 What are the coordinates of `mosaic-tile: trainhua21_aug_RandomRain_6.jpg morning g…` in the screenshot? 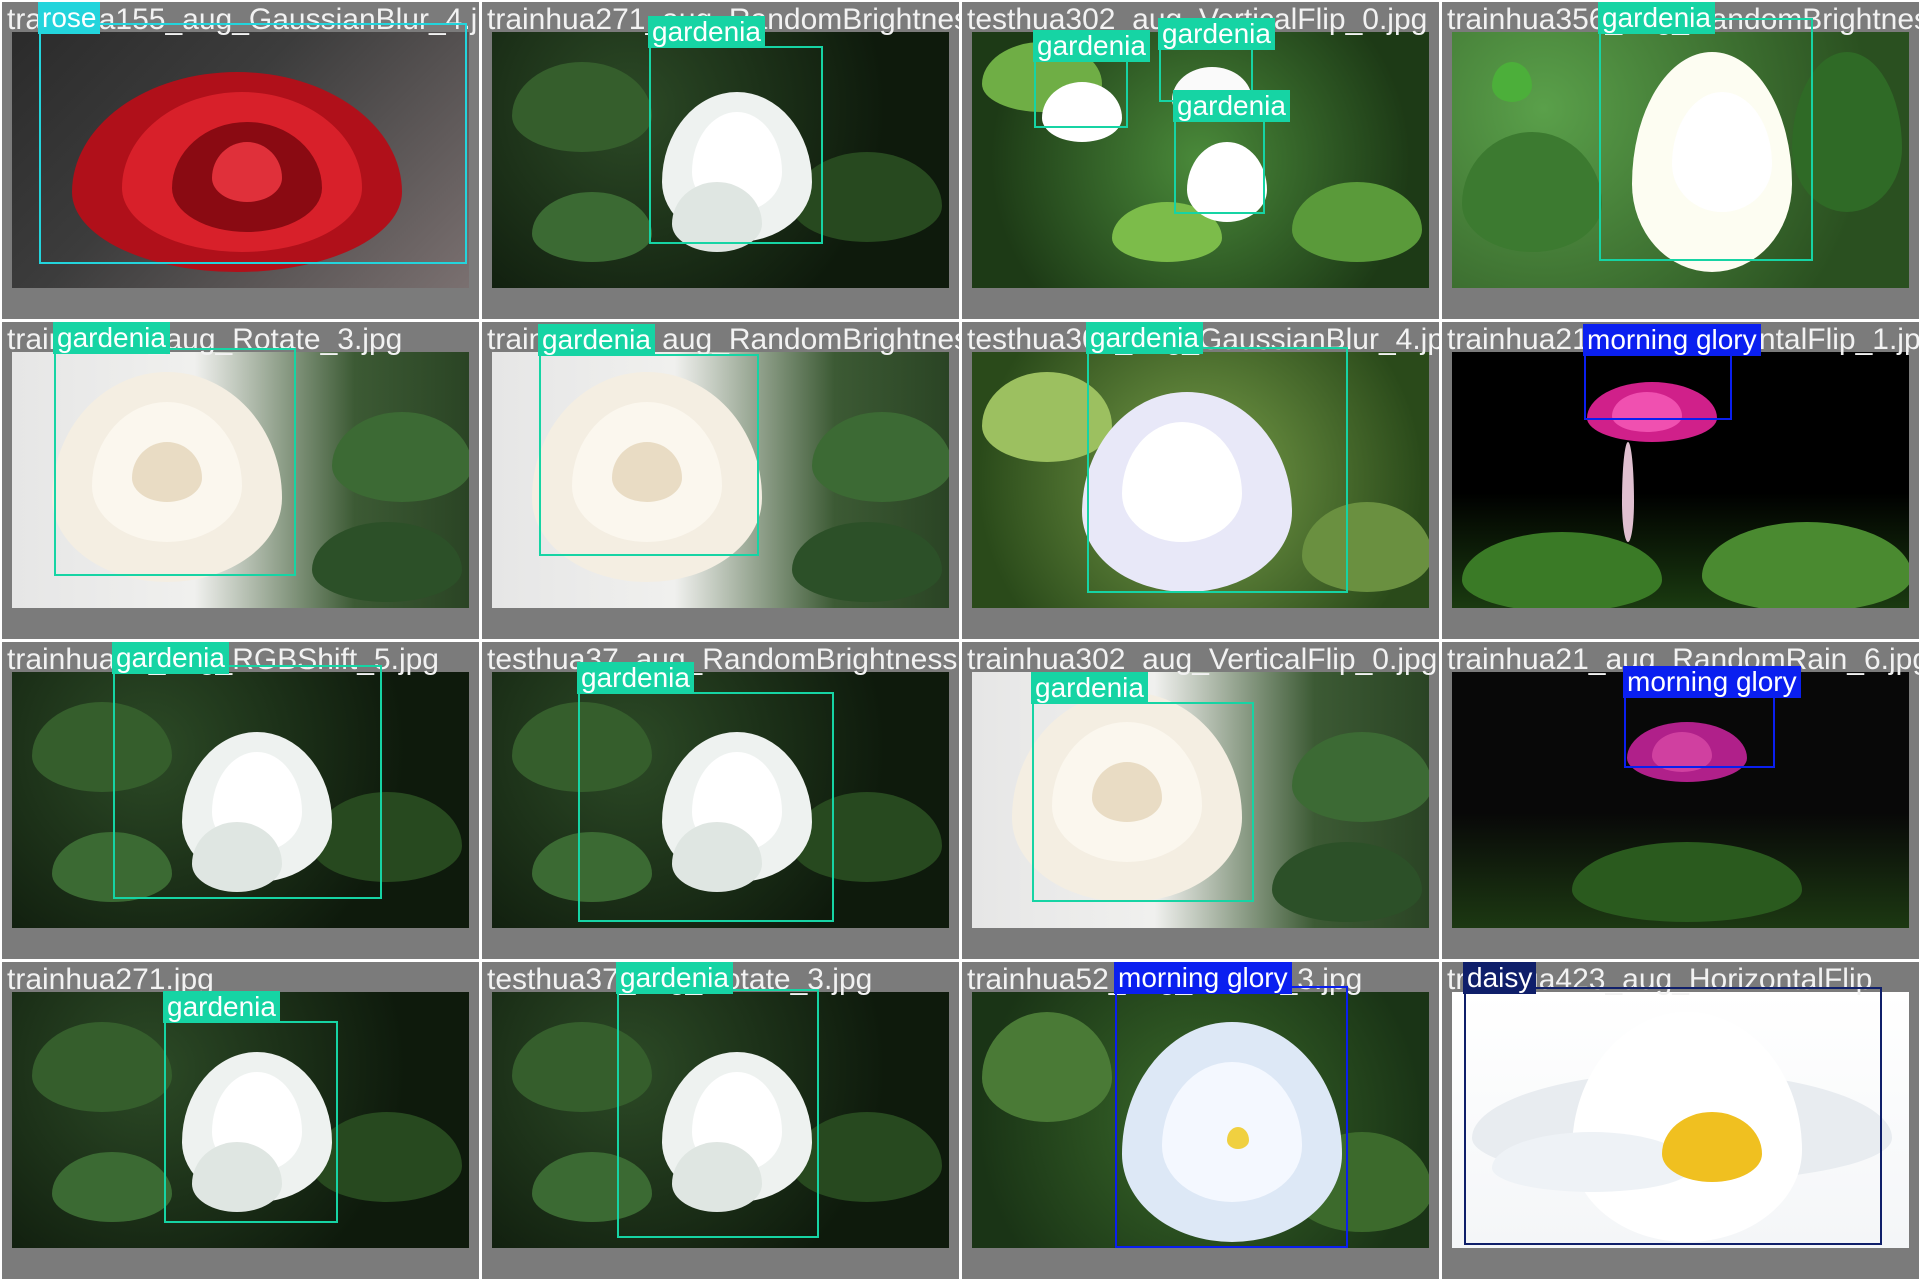 It's located at (1680, 800).